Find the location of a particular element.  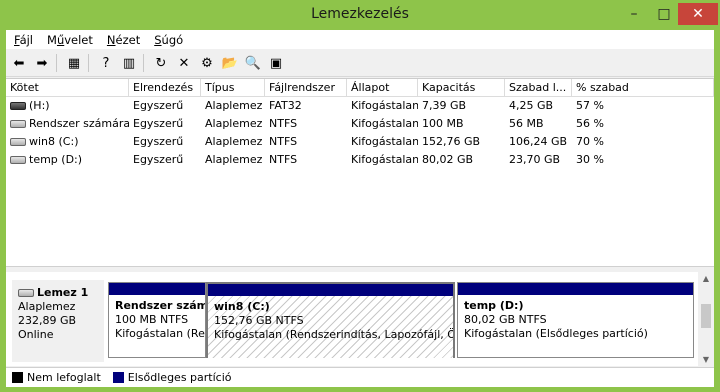

maximize-button: □ is located at coordinates (664, 14).